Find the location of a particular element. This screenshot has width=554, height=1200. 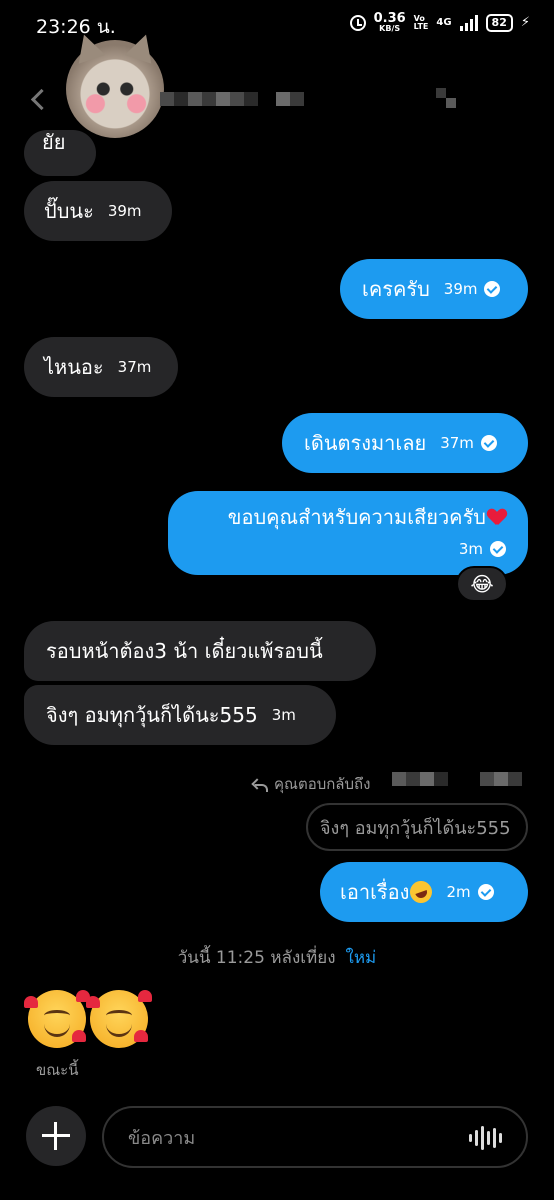

voice-message-icon is located at coordinates (485, 1138).